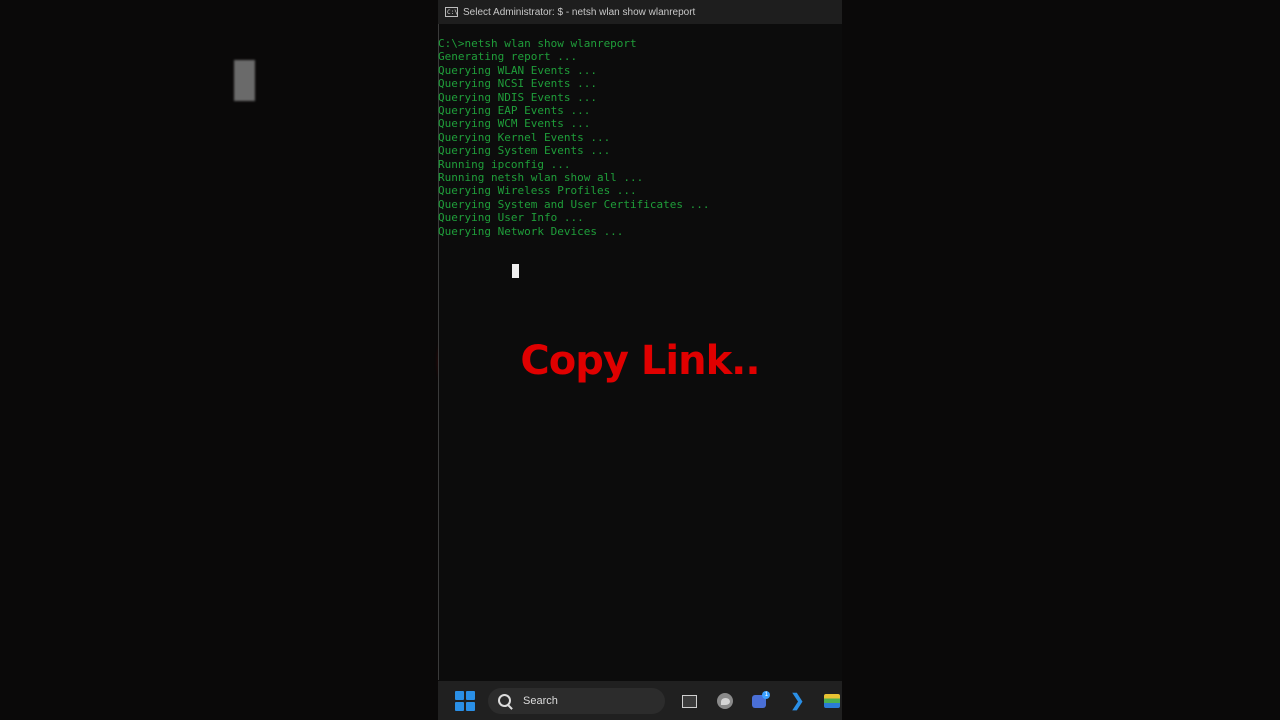  I want to click on taskbar-search-box: Search, so click(576, 700).